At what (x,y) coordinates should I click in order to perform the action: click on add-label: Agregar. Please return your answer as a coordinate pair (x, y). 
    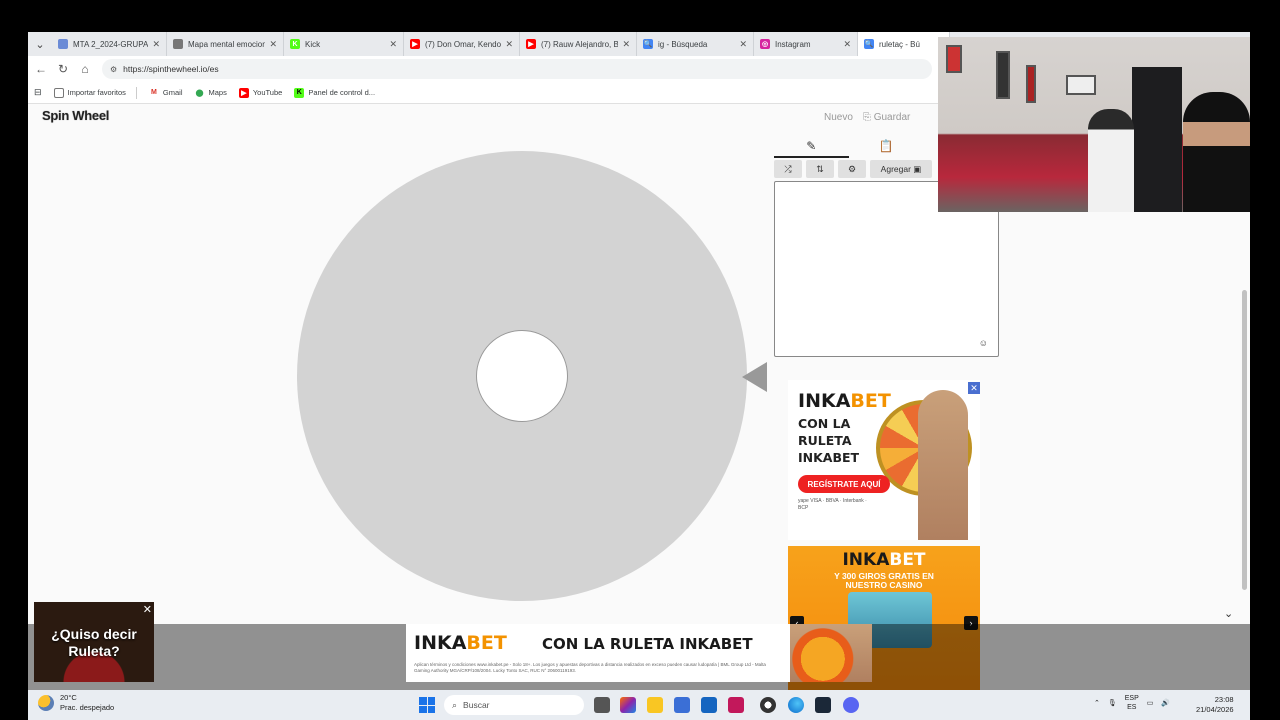
    Looking at the image, I should click on (895, 169).